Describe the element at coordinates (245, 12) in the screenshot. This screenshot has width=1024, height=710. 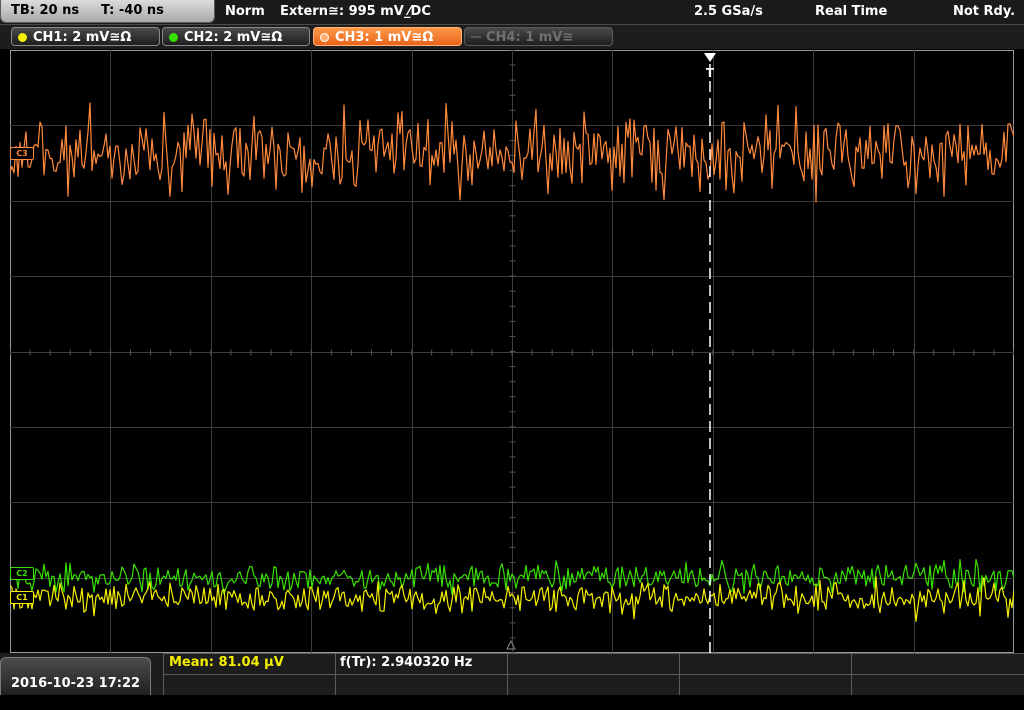
I see `trigger-mode: Norm` at that location.